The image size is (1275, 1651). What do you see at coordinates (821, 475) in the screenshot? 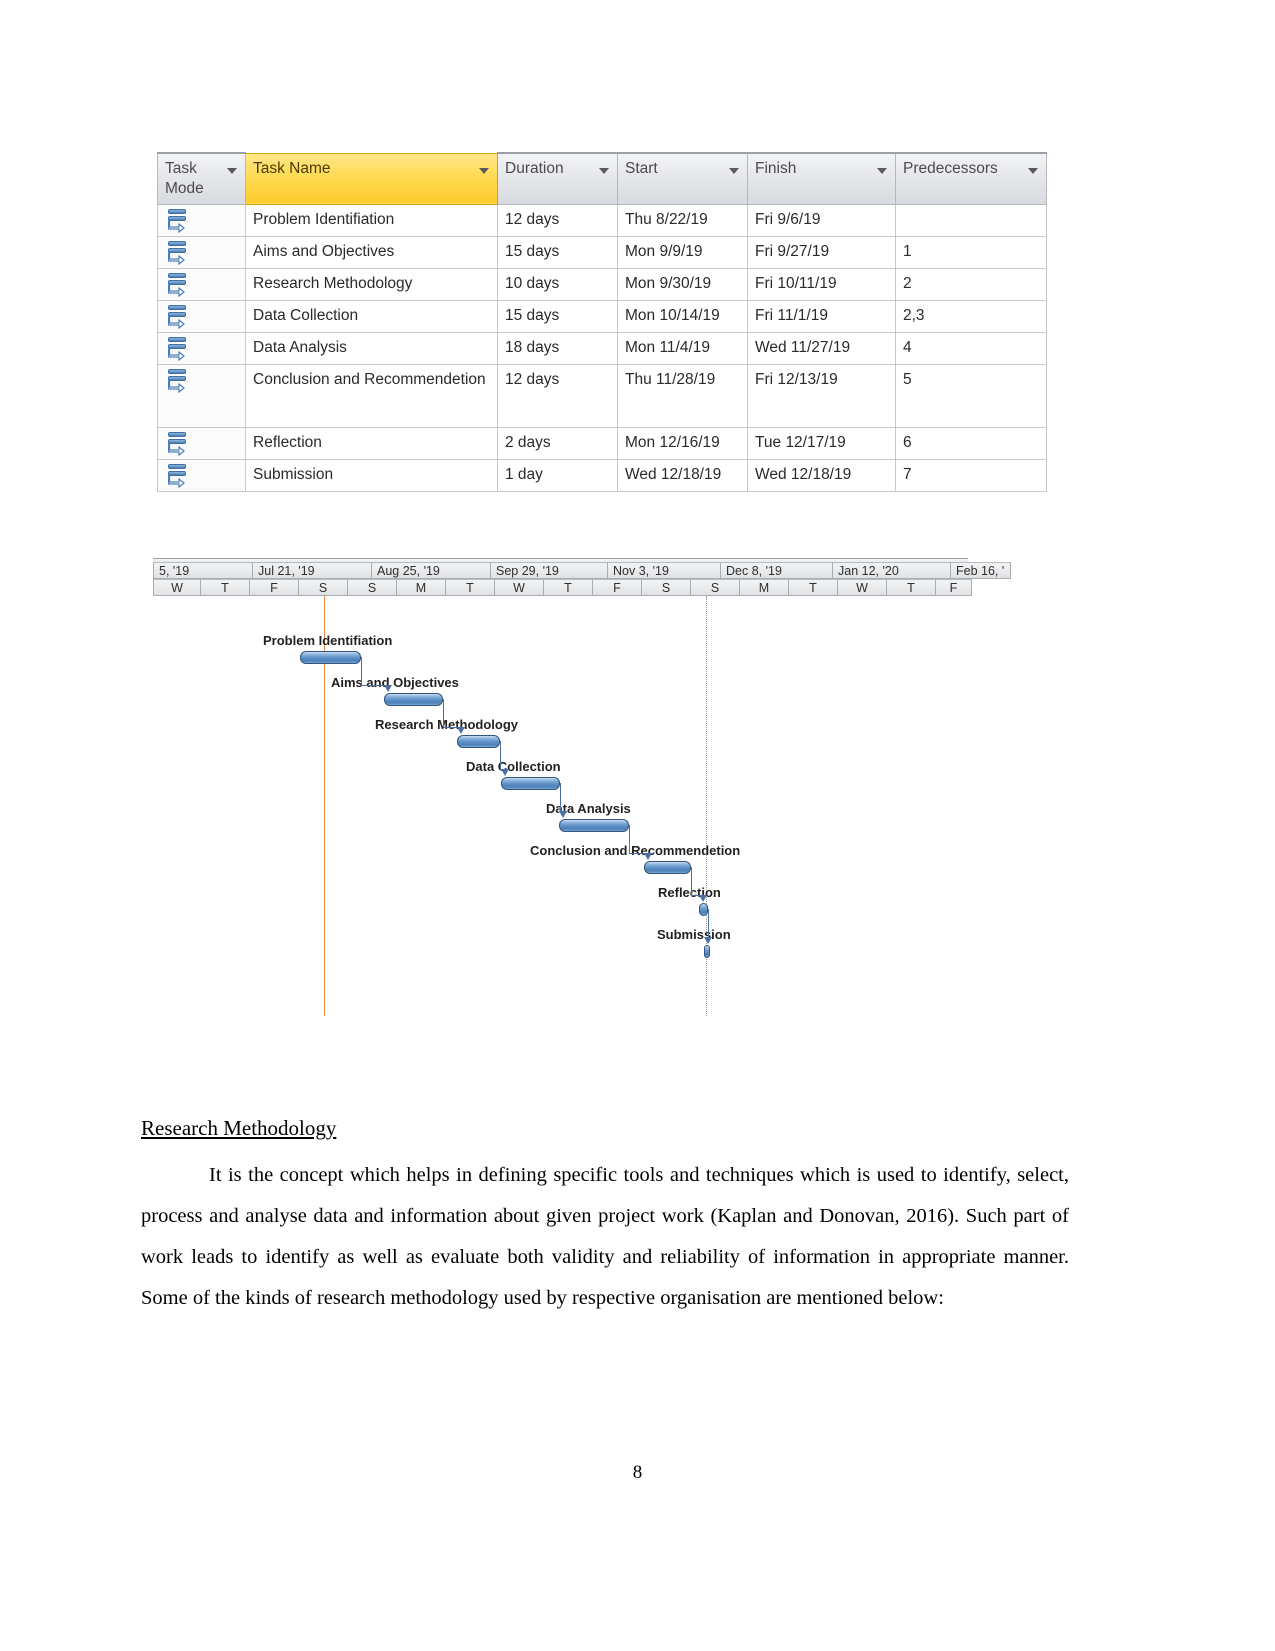
I see `cell-finish: Wed 12/18/19` at bounding box center [821, 475].